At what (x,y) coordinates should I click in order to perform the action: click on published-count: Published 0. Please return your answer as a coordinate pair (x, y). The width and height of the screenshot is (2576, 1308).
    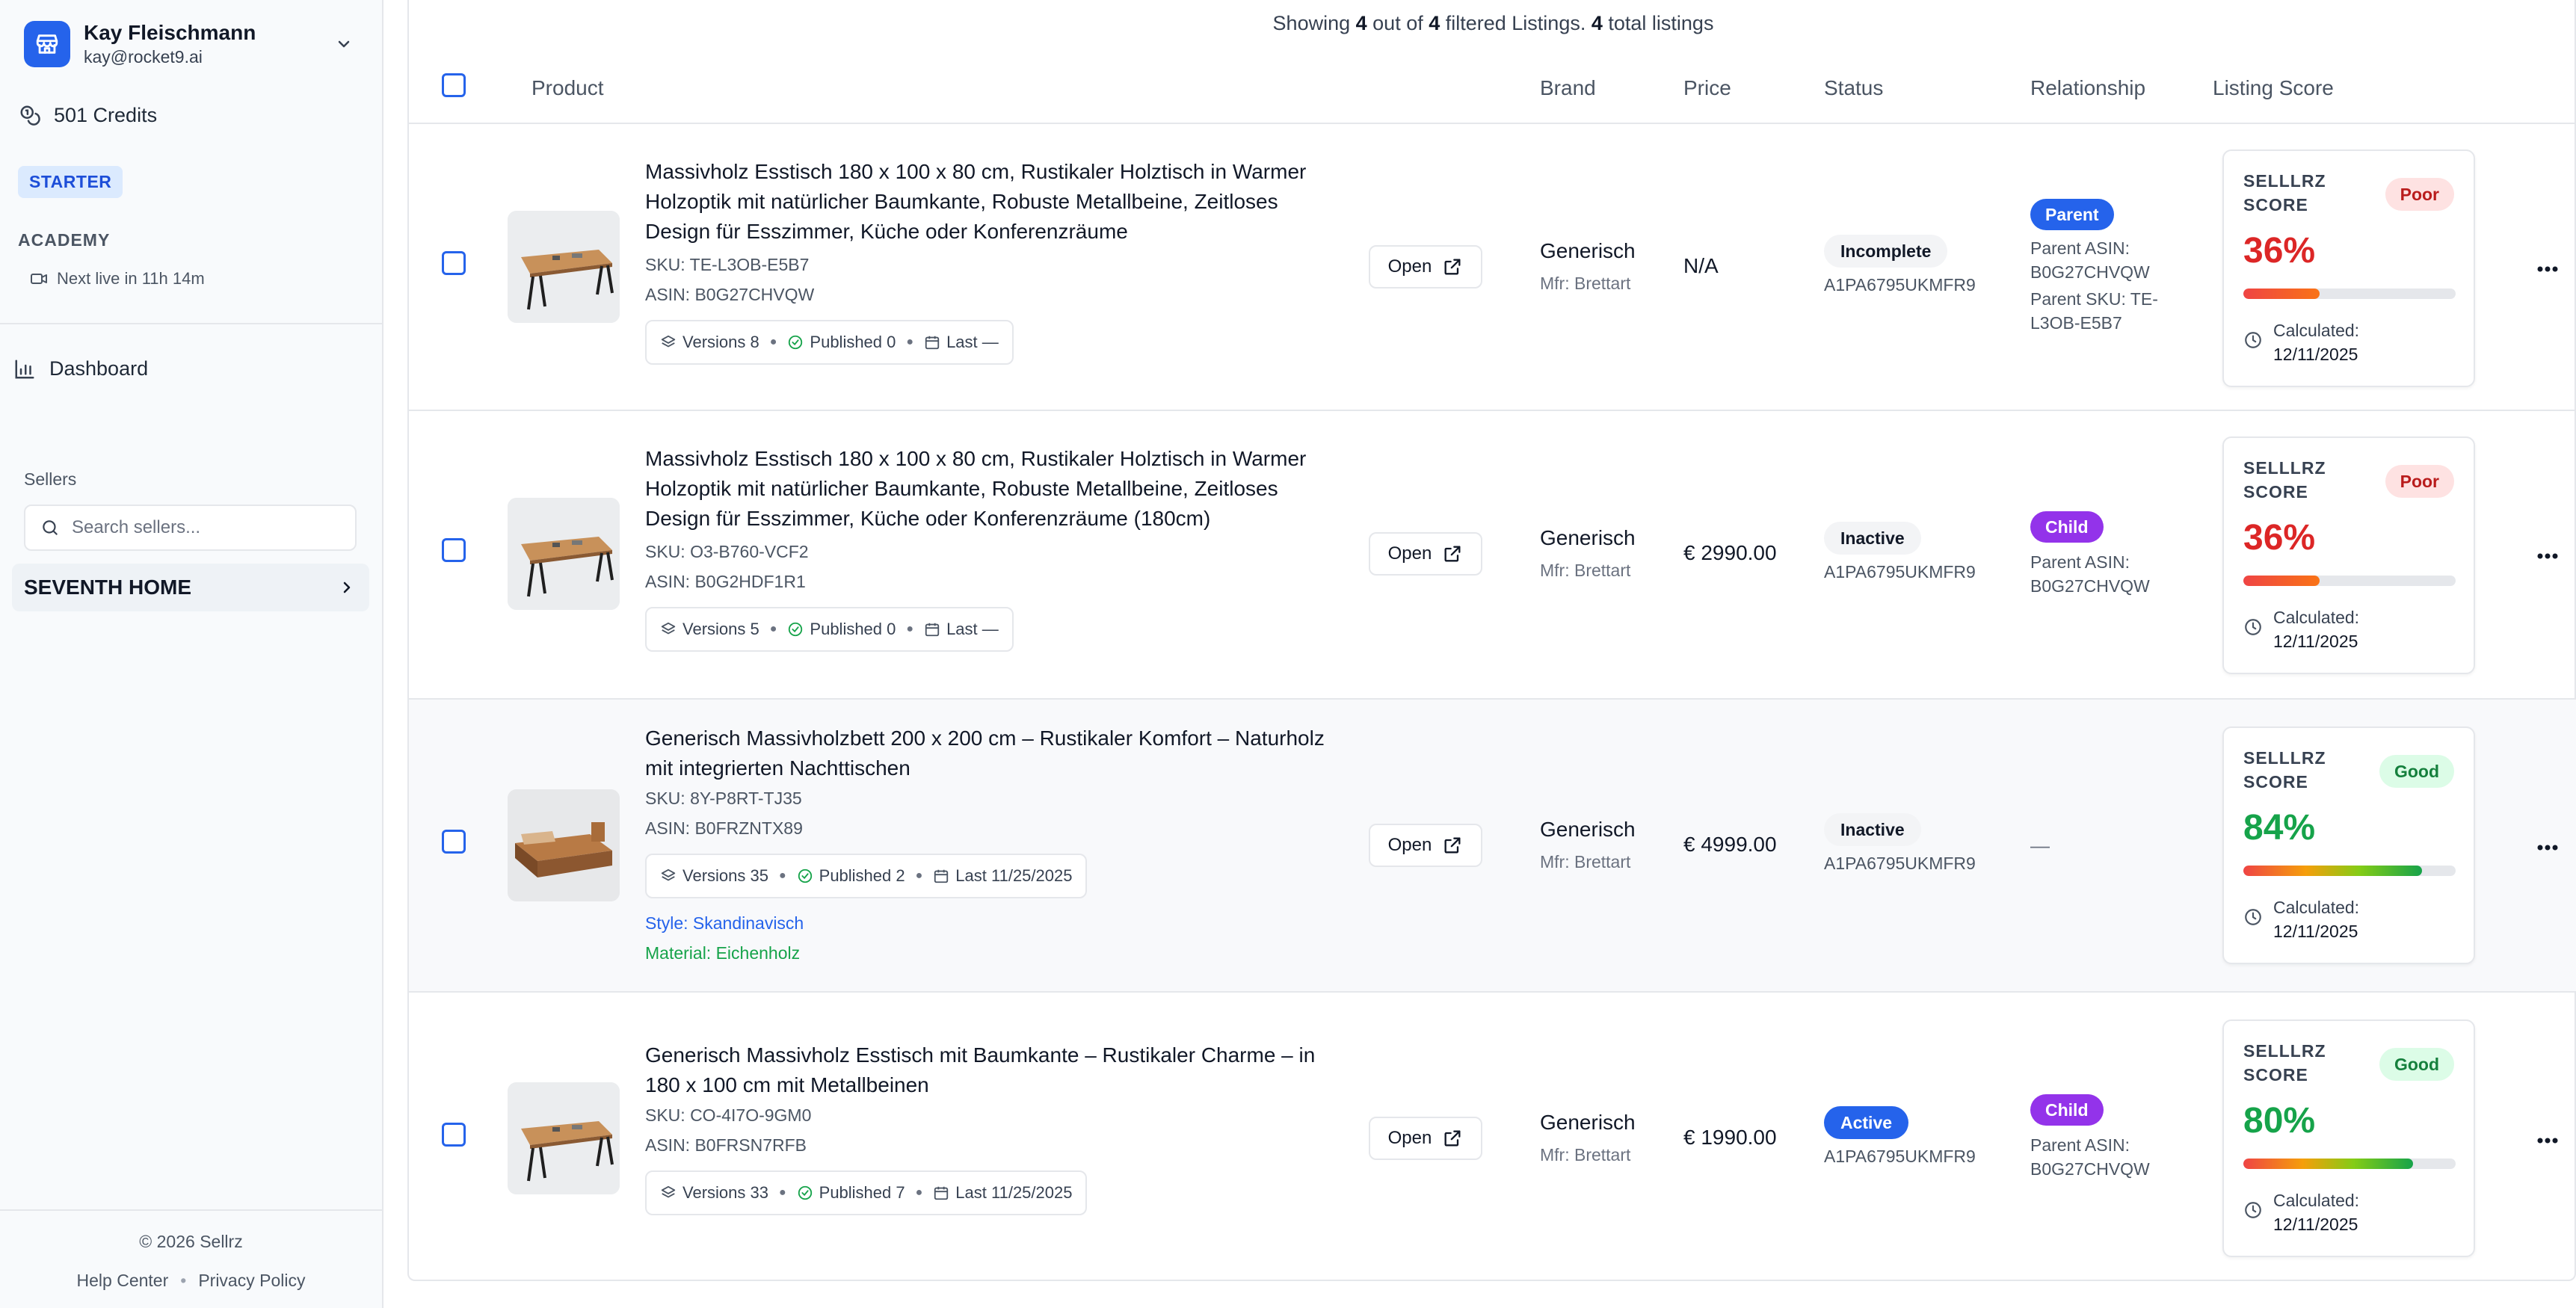
    Looking at the image, I should click on (853, 342).